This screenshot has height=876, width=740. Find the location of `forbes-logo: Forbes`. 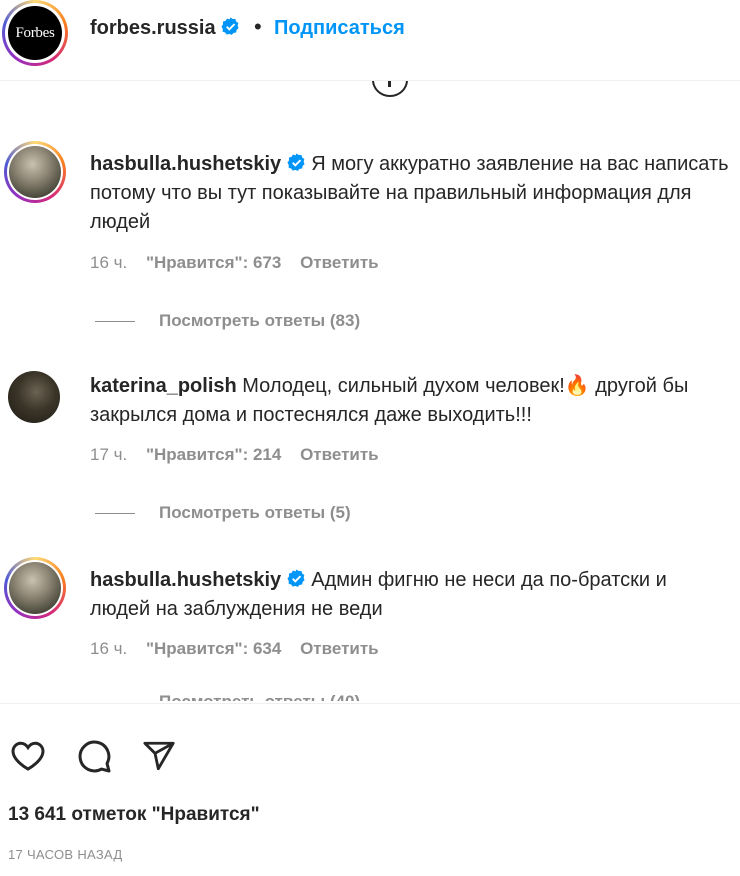

forbes-logo: Forbes is located at coordinates (35, 33).